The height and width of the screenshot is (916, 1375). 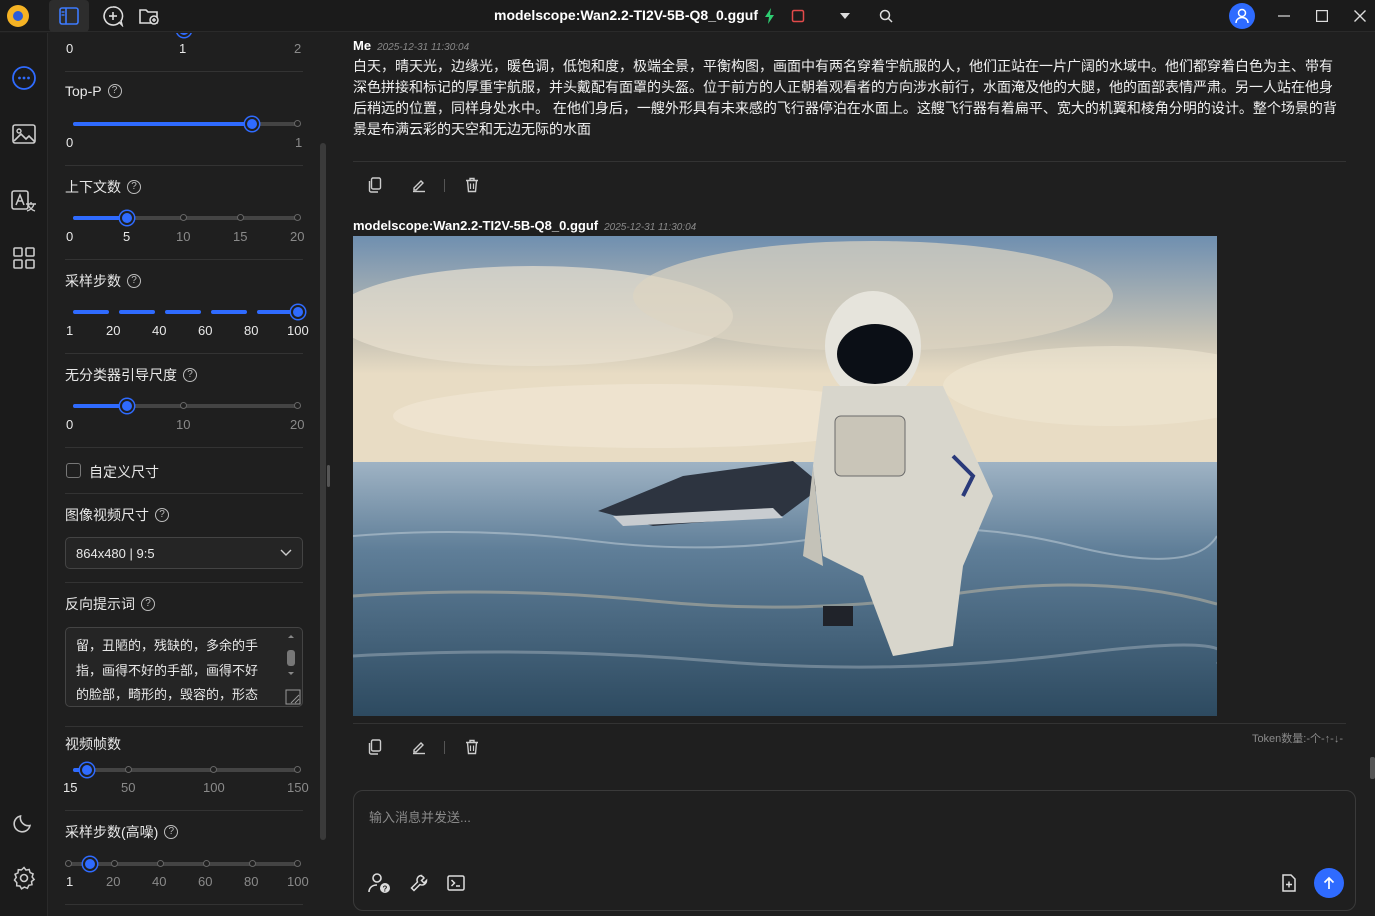 What do you see at coordinates (854, 850) in the screenshot?
I see `message-input: 输入消息并发送... ?` at bounding box center [854, 850].